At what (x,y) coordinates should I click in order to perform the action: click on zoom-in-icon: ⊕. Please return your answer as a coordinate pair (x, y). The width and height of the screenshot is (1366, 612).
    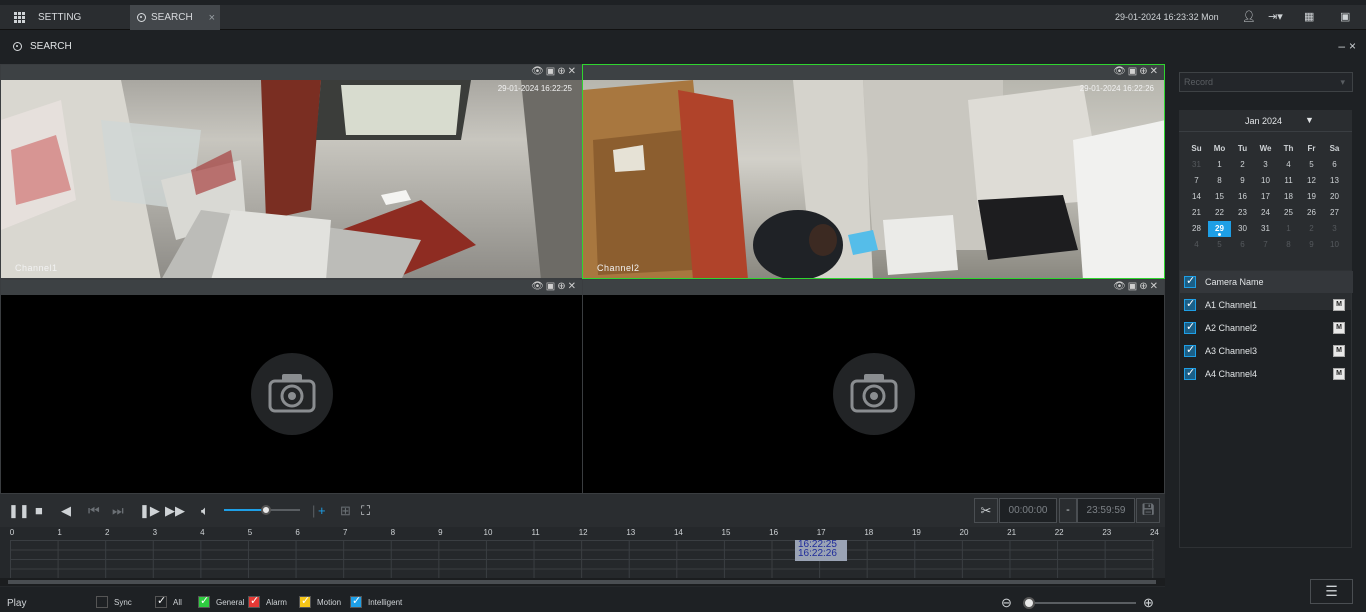
    Looking at the image, I should click on (1148, 603).